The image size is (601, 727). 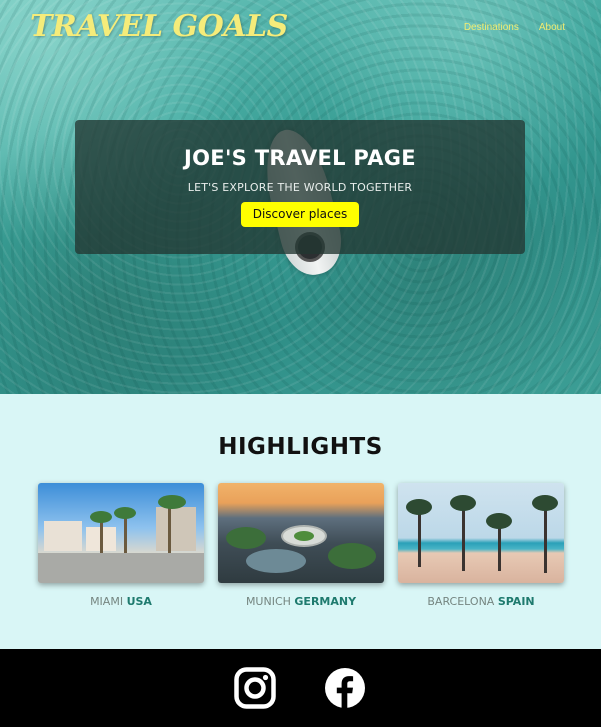 What do you see at coordinates (552, 27) in the screenshot?
I see `nav-link-about: About` at bounding box center [552, 27].